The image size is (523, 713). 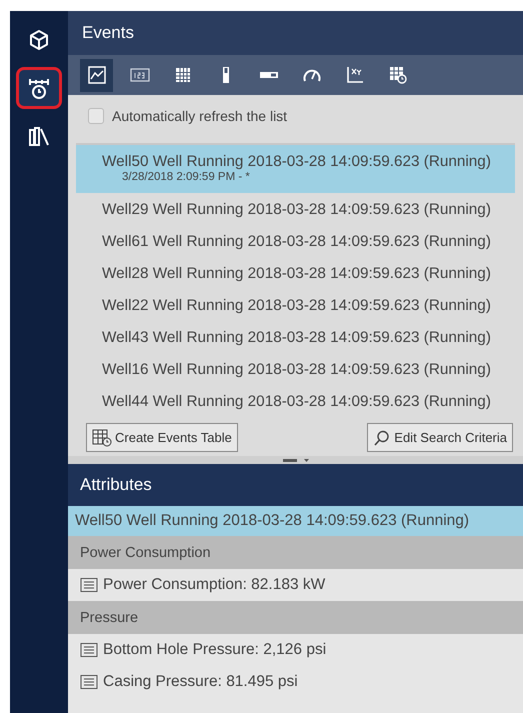 I want to click on xy-plot-icon, so click(x=354, y=75).